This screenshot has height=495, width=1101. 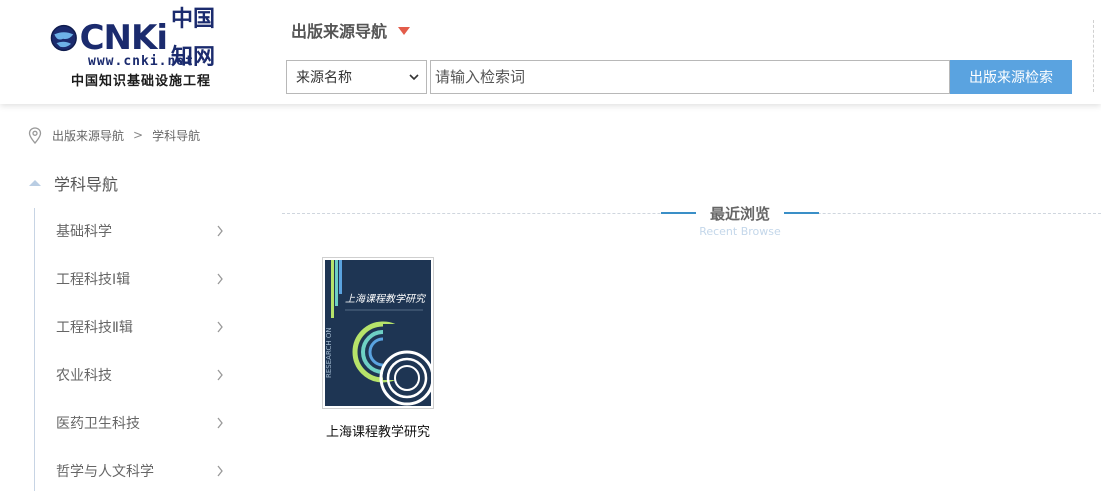 I want to click on subject-nav-heading: 学科导航, so click(x=73, y=183).